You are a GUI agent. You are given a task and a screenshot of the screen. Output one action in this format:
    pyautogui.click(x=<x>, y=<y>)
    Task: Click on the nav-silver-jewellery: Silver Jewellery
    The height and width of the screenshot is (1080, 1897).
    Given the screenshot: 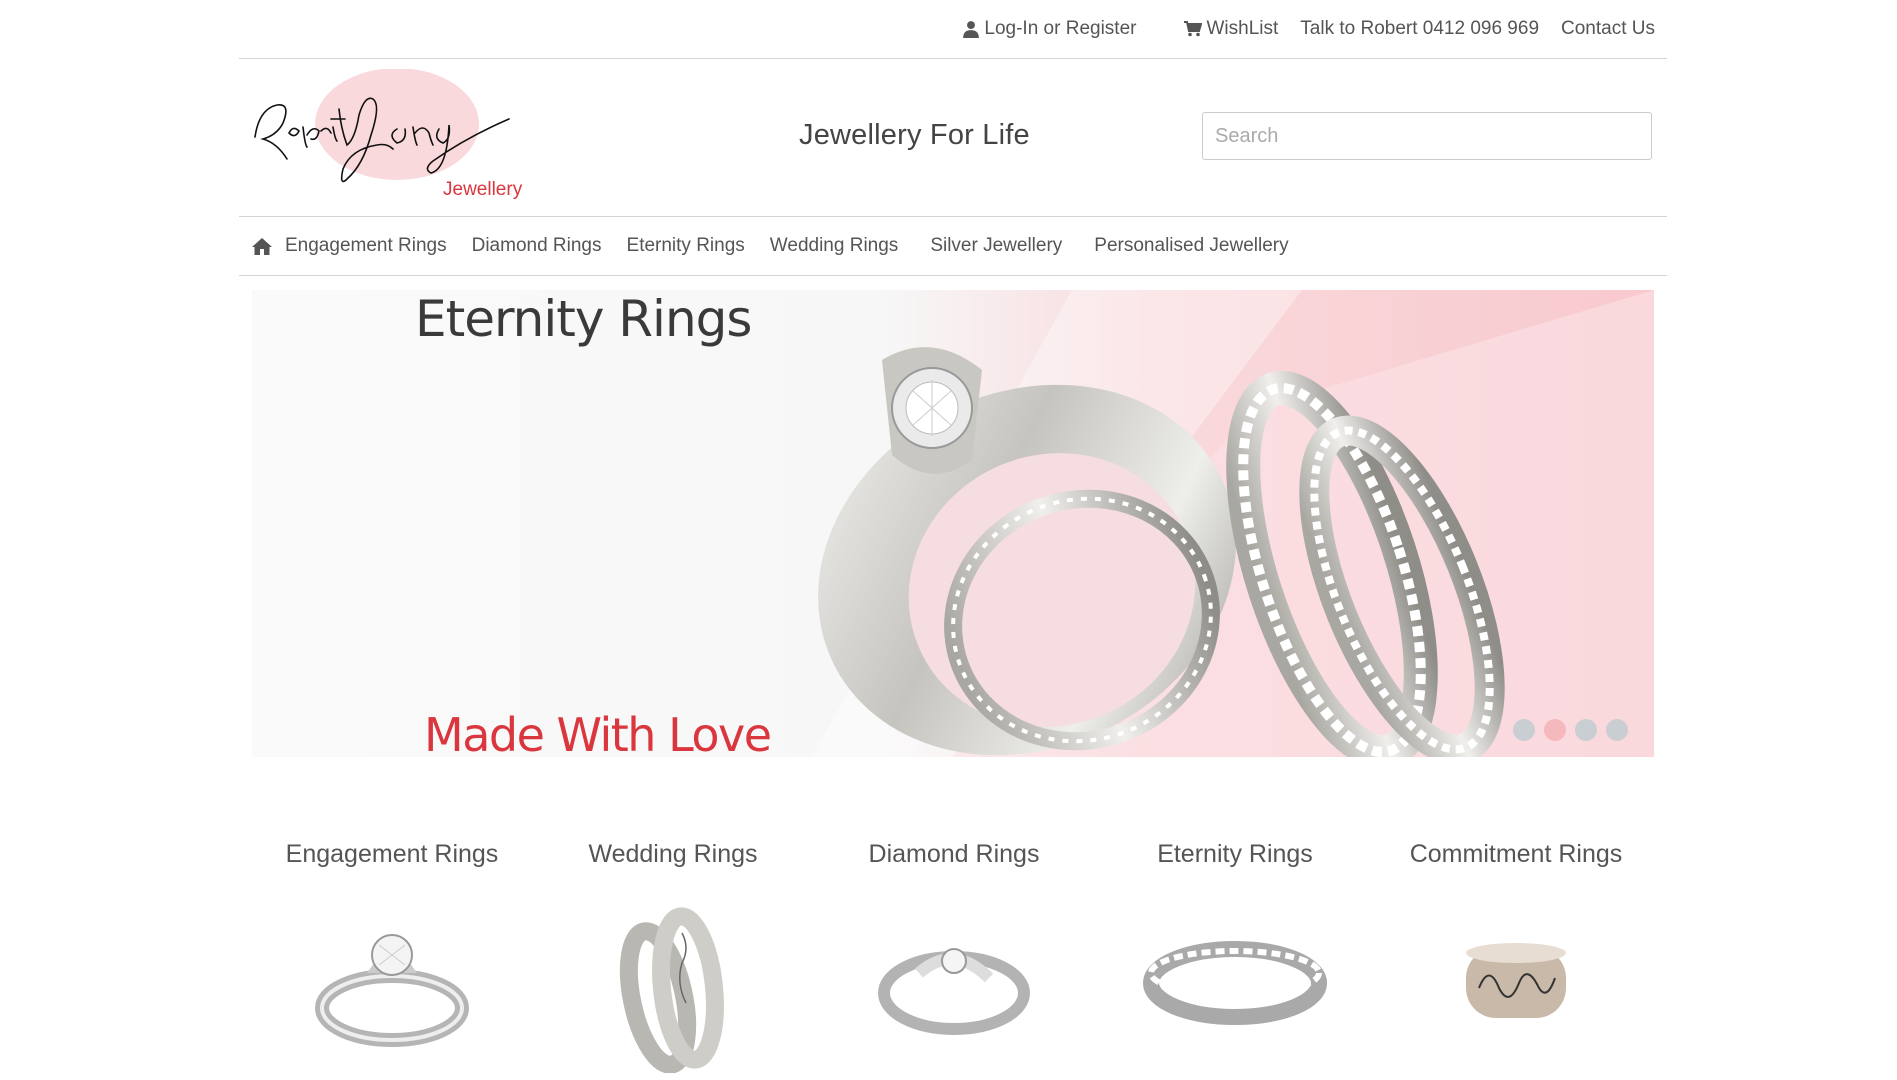 What is the action you would take?
    pyautogui.click(x=996, y=246)
    